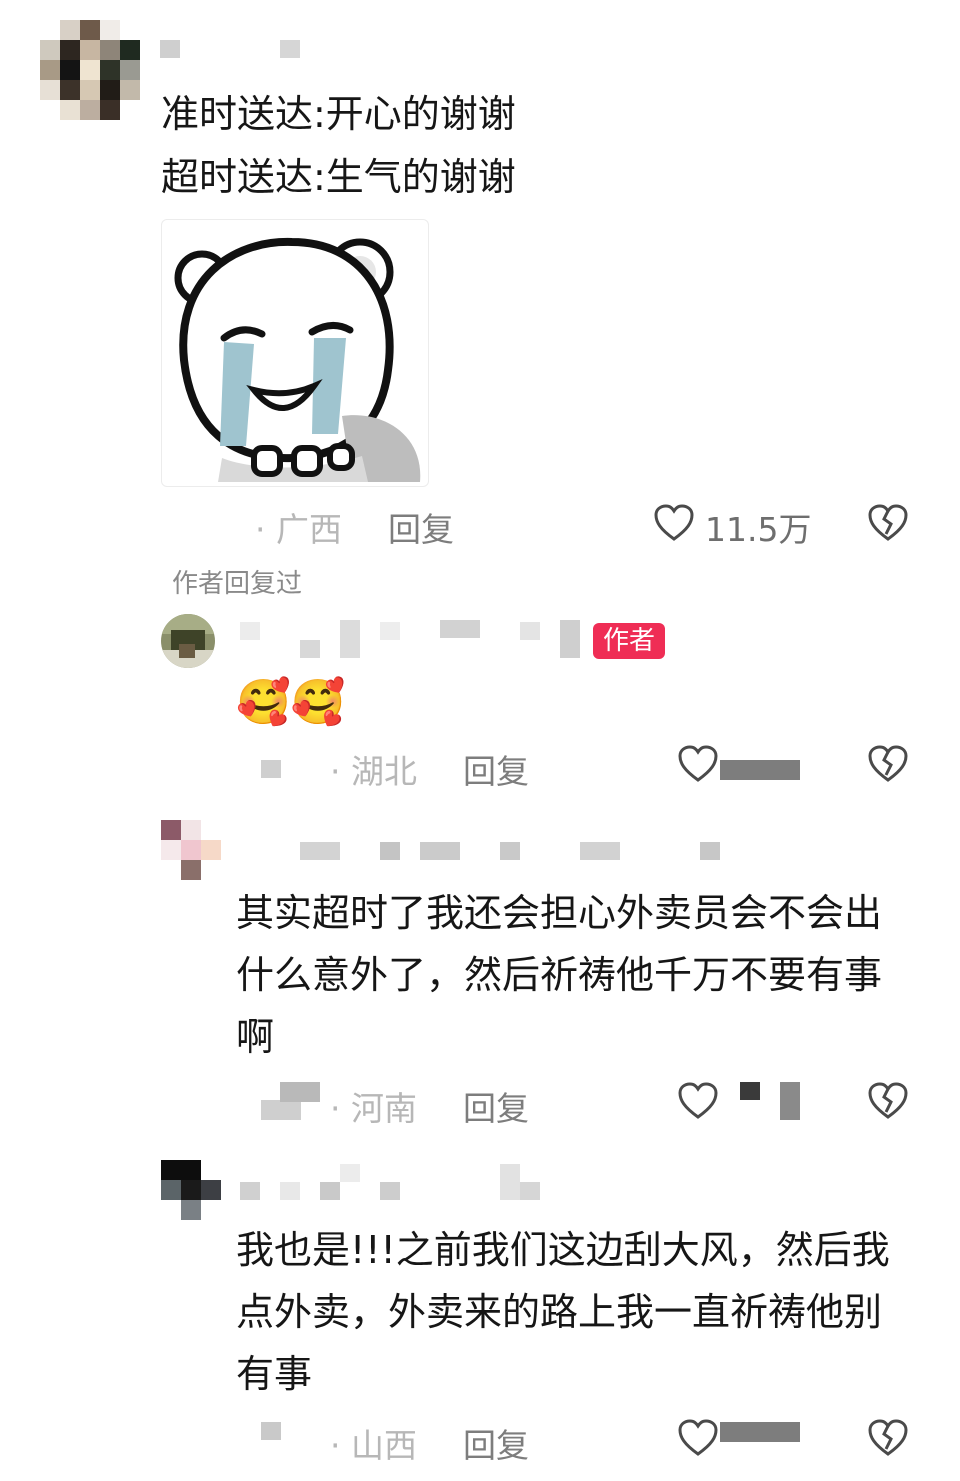 The width and height of the screenshot is (960, 1481). Describe the element at coordinates (274, 1374) in the screenshot. I see `comment-text-line-3: 有事` at that location.